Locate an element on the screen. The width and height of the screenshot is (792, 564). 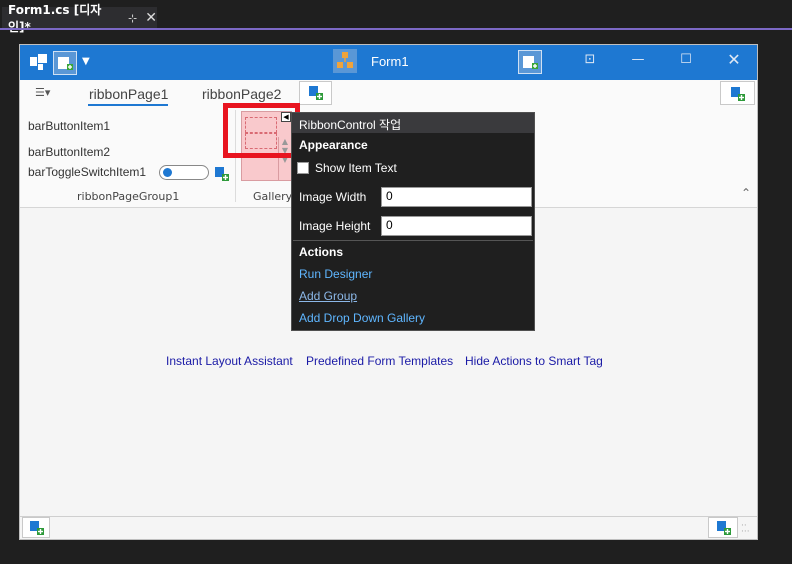
toggle-knob is located at coordinates (167, 172).